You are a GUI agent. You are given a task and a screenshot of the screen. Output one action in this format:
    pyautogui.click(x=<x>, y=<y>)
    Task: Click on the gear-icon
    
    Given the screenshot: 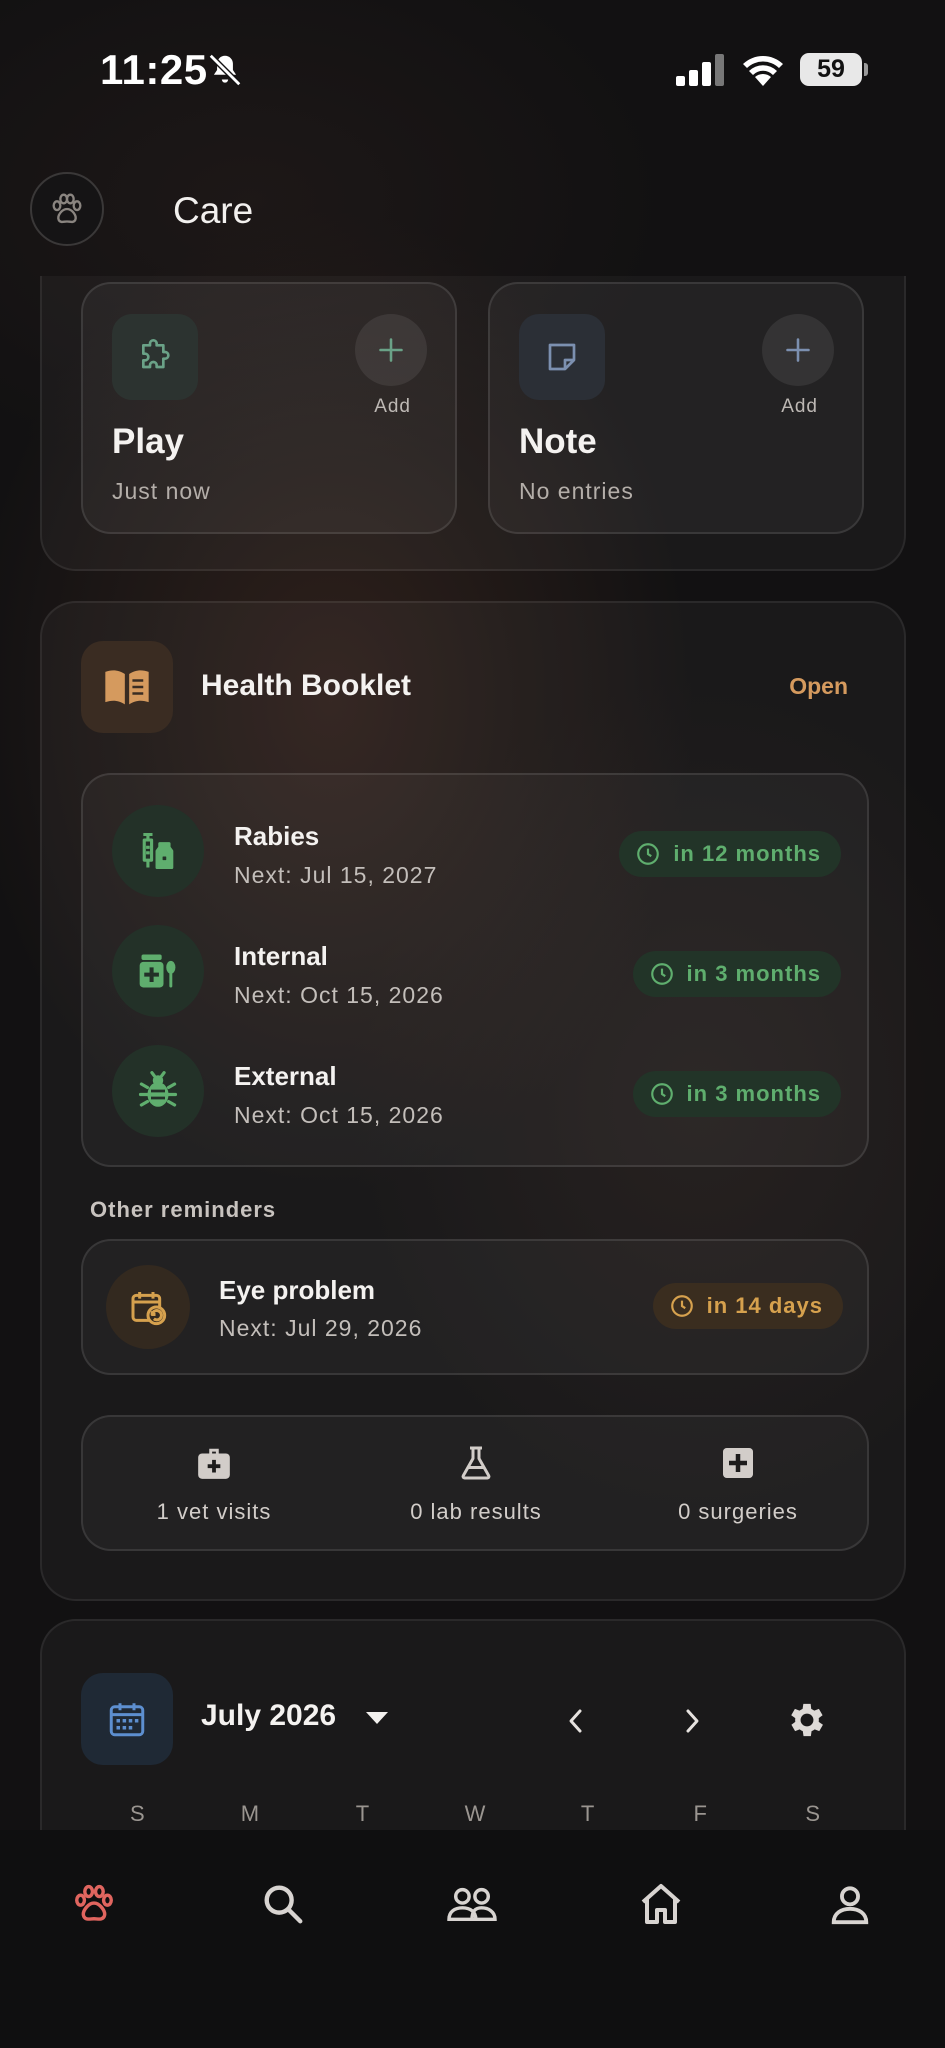 What is the action you would take?
    pyautogui.click(x=807, y=1720)
    